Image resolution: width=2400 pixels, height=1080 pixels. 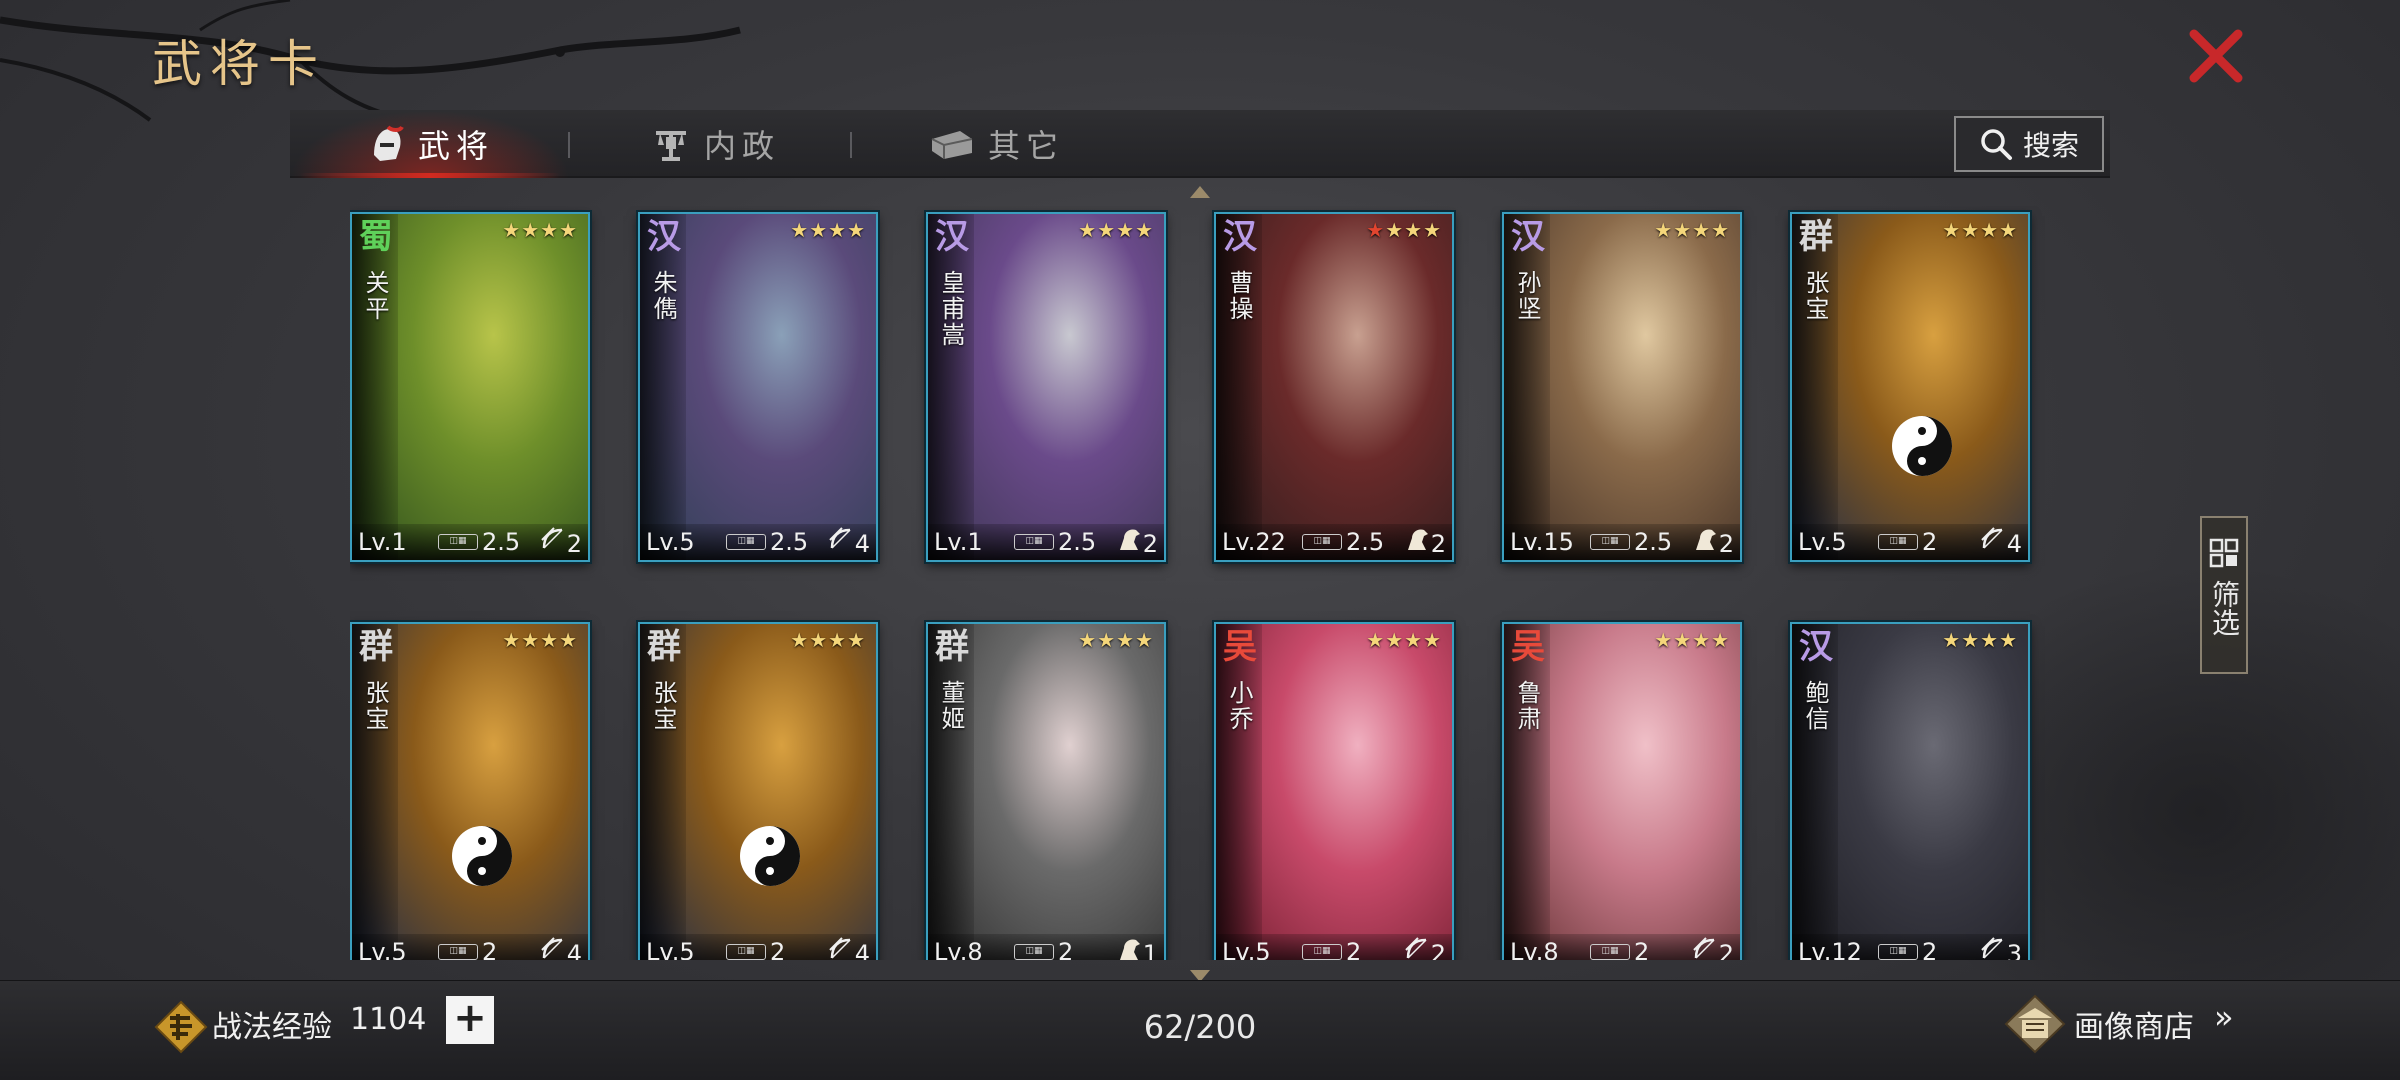 I want to click on general-name: 小乔, so click(x=1239, y=706).